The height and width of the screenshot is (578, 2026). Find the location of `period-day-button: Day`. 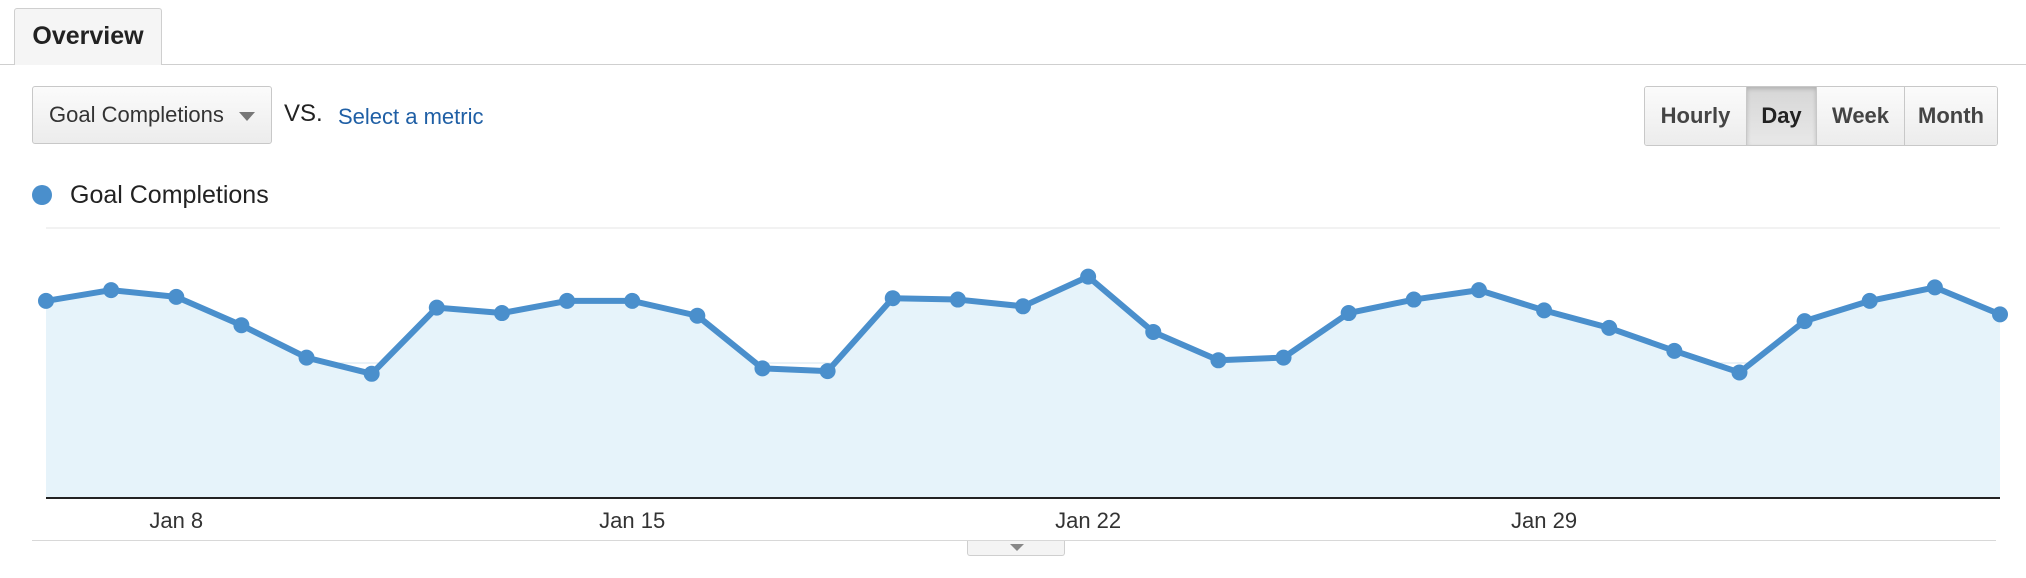

period-day-button: Day is located at coordinates (1782, 116).